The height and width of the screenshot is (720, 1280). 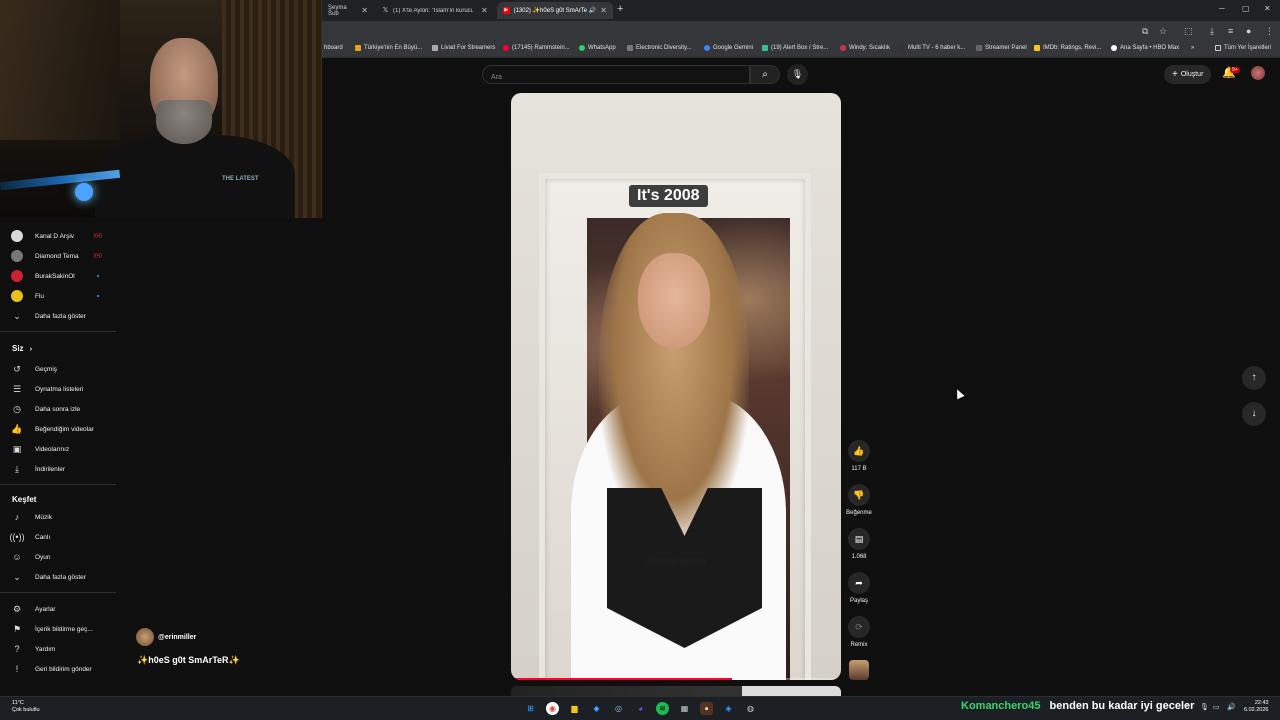 What do you see at coordinates (17, 428) in the screenshot?
I see `thumbs-up-icon: 👍` at bounding box center [17, 428].